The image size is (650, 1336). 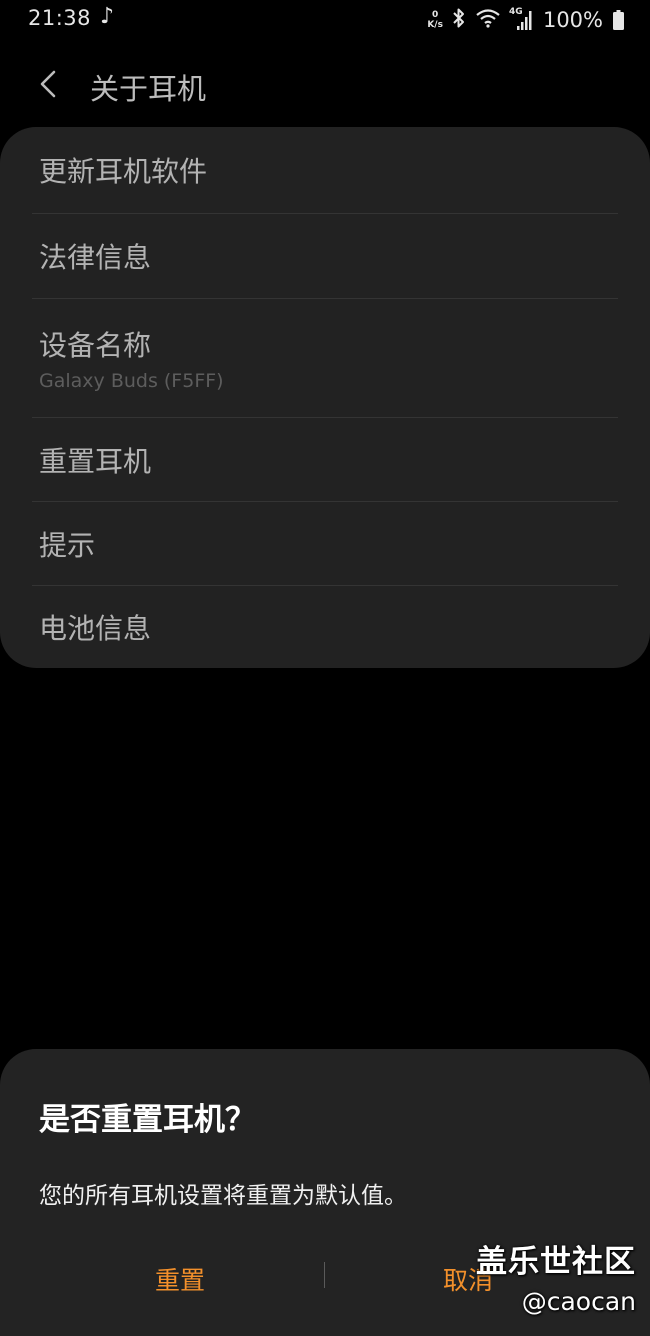 I want to click on status-icons: 0 K/s 4G 100%, so click(x=525, y=20).